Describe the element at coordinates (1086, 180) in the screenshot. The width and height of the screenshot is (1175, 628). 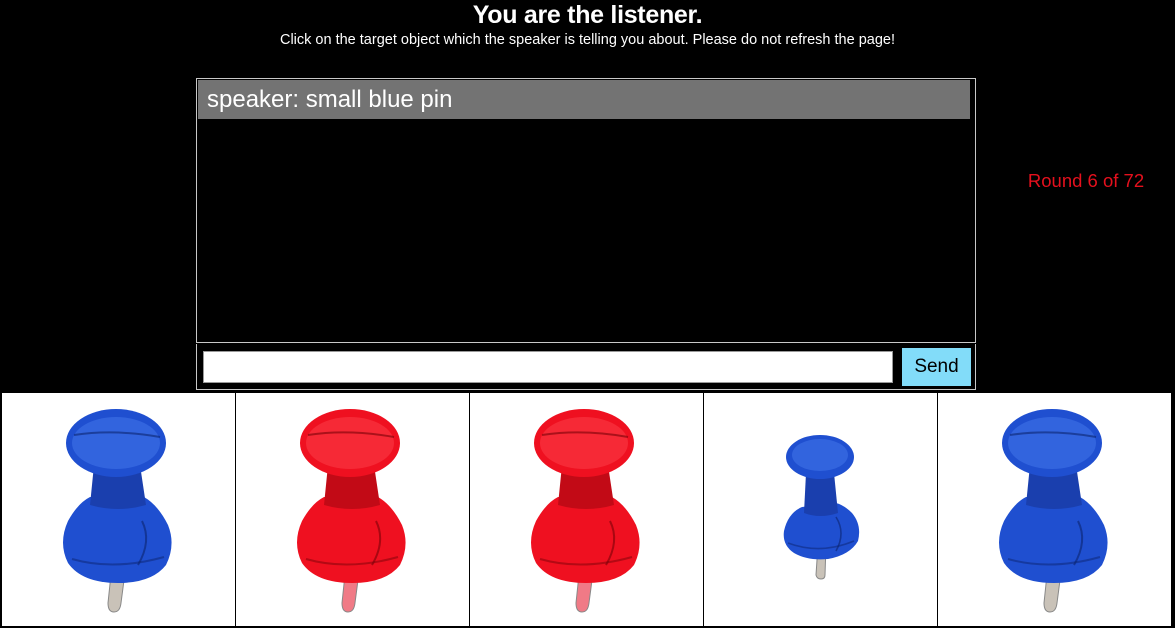
I see `round-counter: Round 6 of 72` at that location.